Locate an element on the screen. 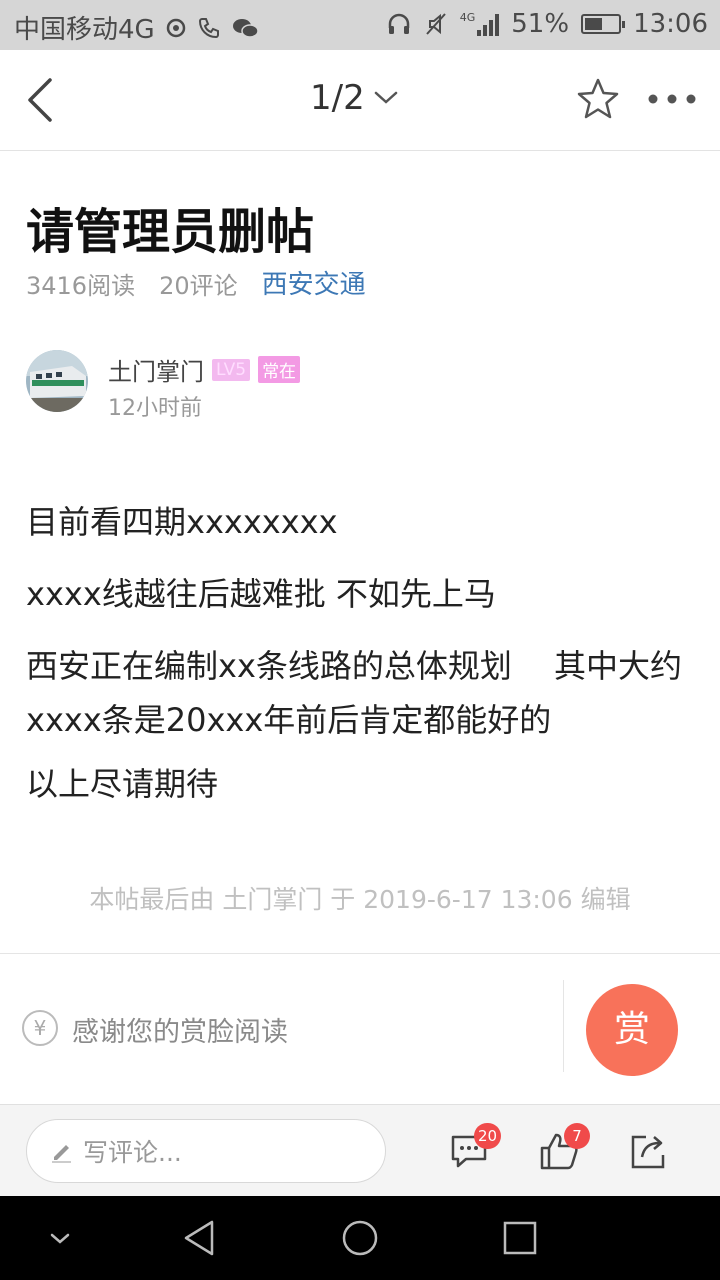  forum-tag: 西安交通 is located at coordinates (314, 282).